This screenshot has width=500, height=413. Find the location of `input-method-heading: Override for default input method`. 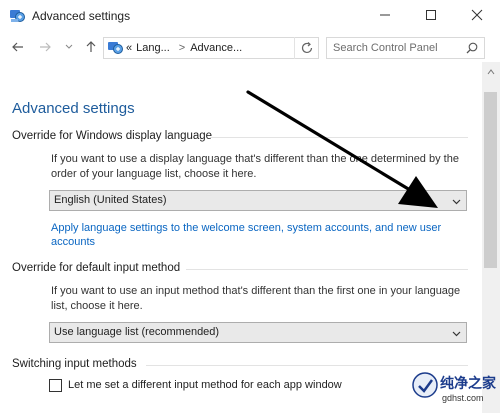

input-method-heading: Override for default input method is located at coordinates (96, 268).